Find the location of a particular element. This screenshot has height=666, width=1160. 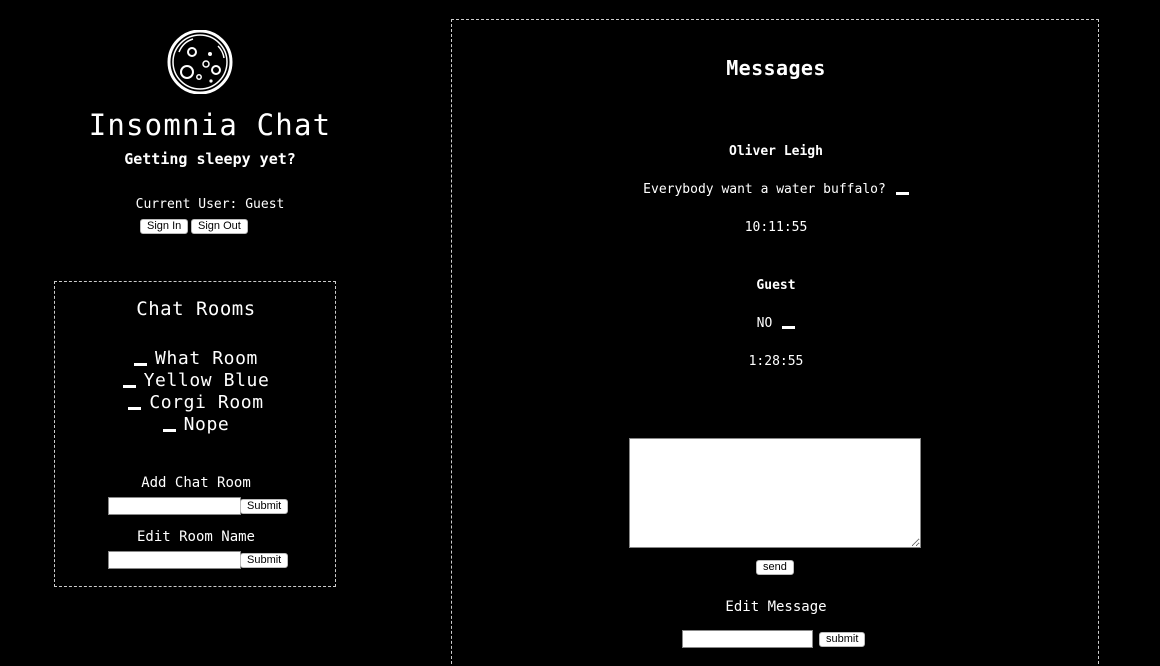

message-author: Oliver Leigh is located at coordinates (776, 151).